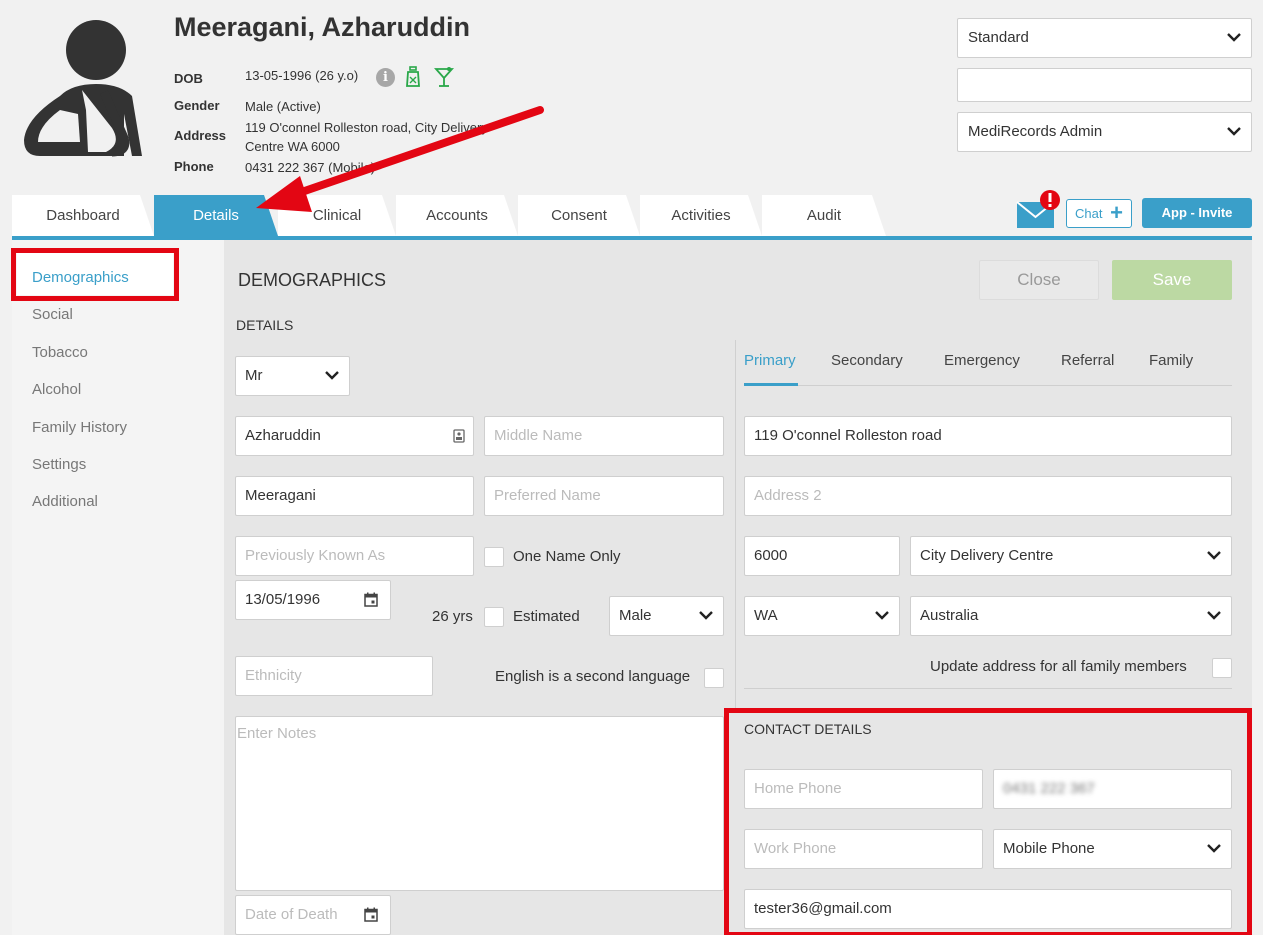  Describe the element at coordinates (65, 501) in the screenshot. I see `sidebar-item-additional: Additional` at that location.